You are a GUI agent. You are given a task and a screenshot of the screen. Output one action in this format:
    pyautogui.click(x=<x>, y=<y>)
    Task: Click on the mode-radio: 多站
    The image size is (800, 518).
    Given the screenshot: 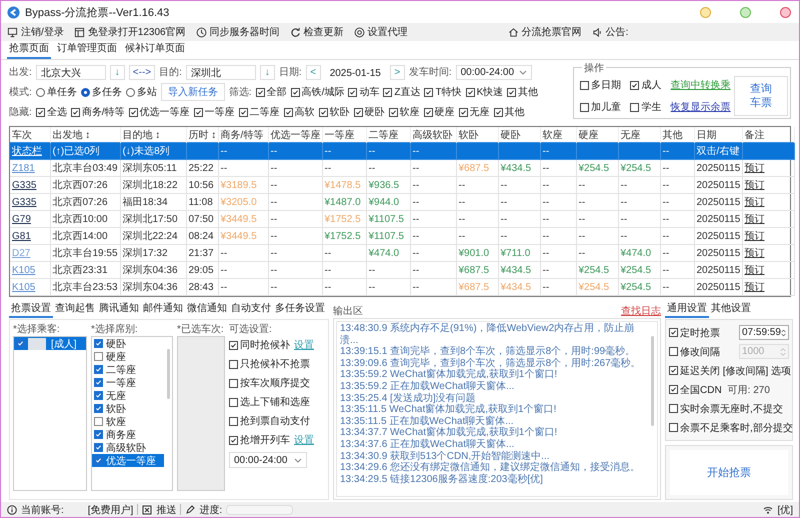 What is the action you would take?
    pyautogui.click(x=141, y=92)
    